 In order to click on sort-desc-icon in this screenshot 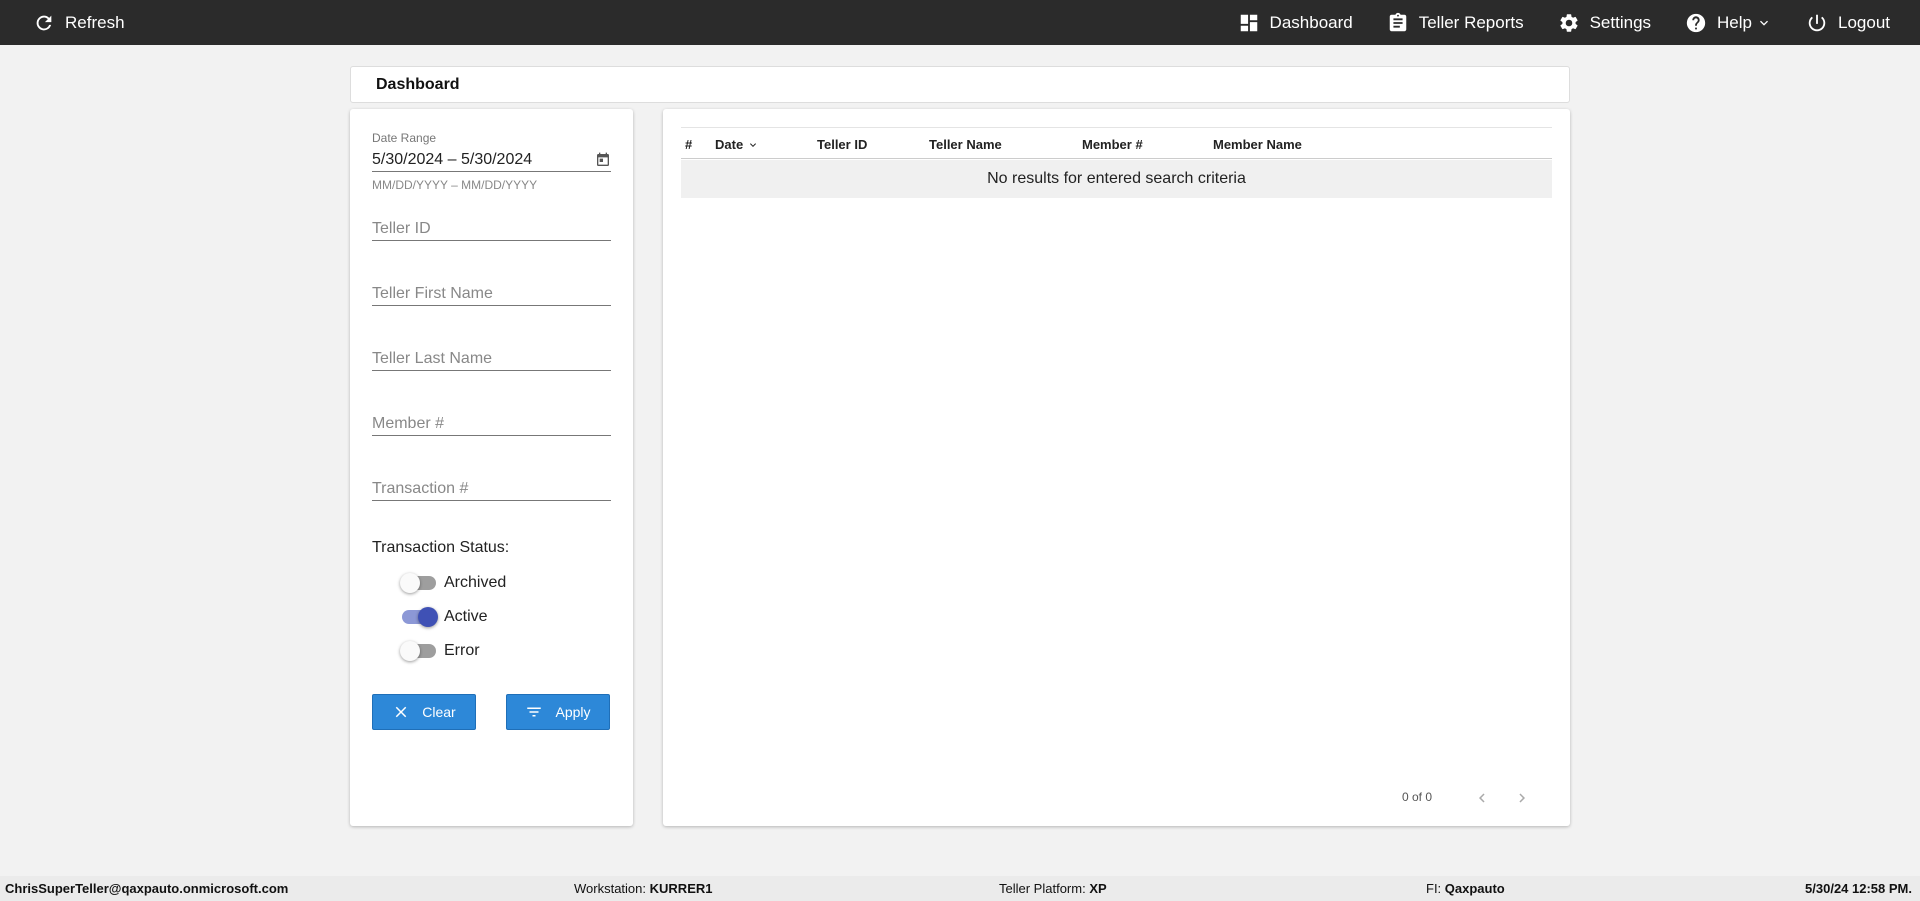, I will do `click(753, 144)`.